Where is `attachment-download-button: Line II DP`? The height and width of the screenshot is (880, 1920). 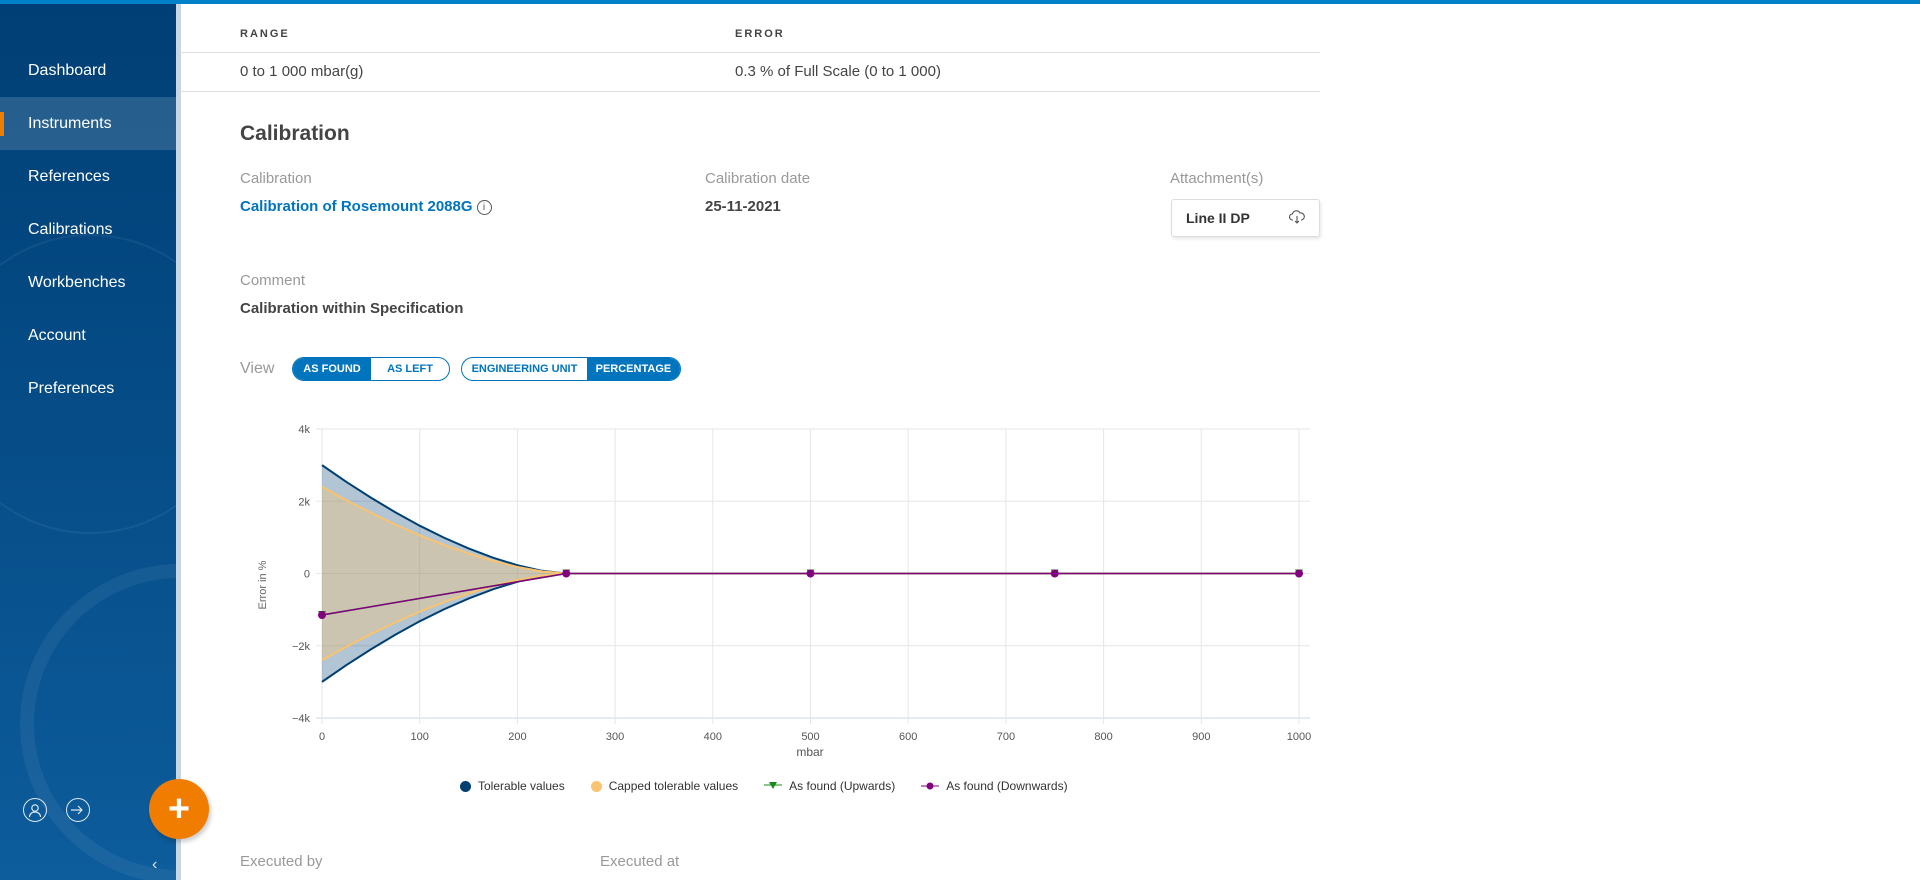
attachment-download-button: Line II DP is located at coordinates (1245, 218).